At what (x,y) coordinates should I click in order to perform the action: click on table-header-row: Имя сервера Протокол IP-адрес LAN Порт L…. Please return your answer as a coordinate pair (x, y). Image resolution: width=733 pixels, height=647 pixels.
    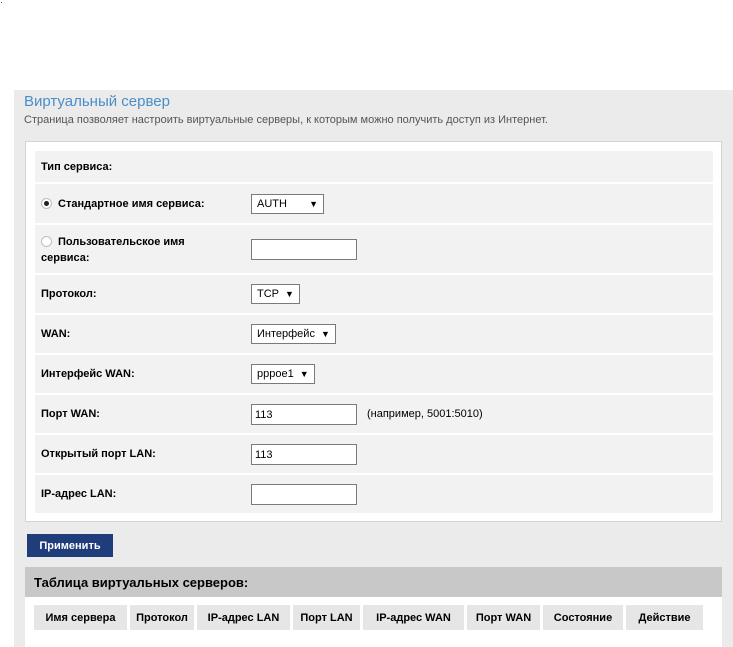
    Looking at the image, I should click on (368, 617).